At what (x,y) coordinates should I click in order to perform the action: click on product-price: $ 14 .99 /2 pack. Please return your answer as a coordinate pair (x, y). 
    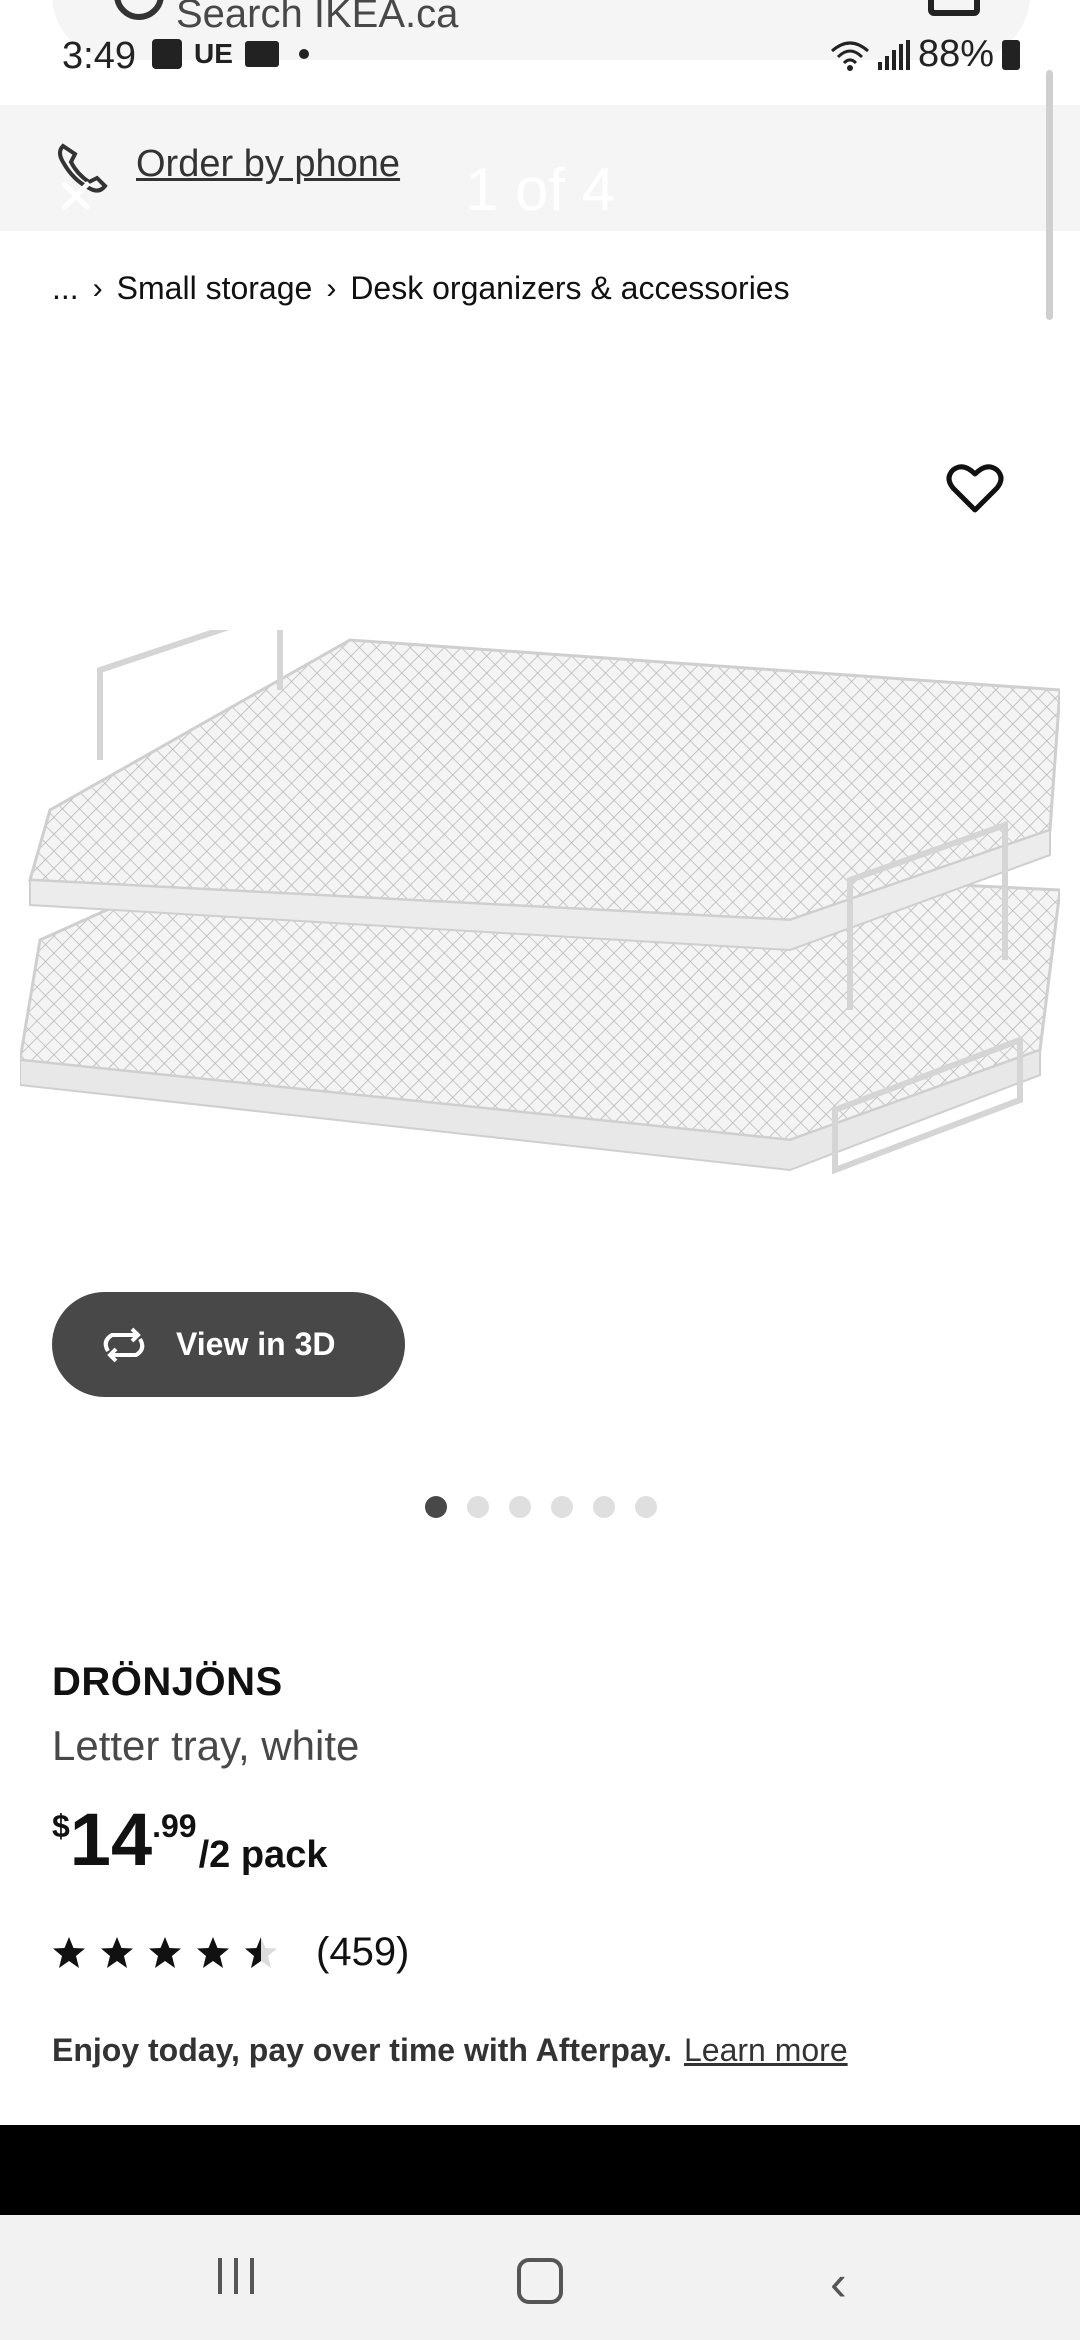
    Looking at the image, I should click on (189, 1840).